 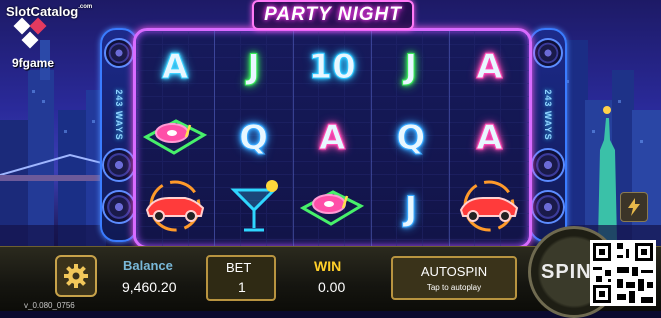 I want to click on autospin-label: AUTOSPIN, so click(x=454, y=271).